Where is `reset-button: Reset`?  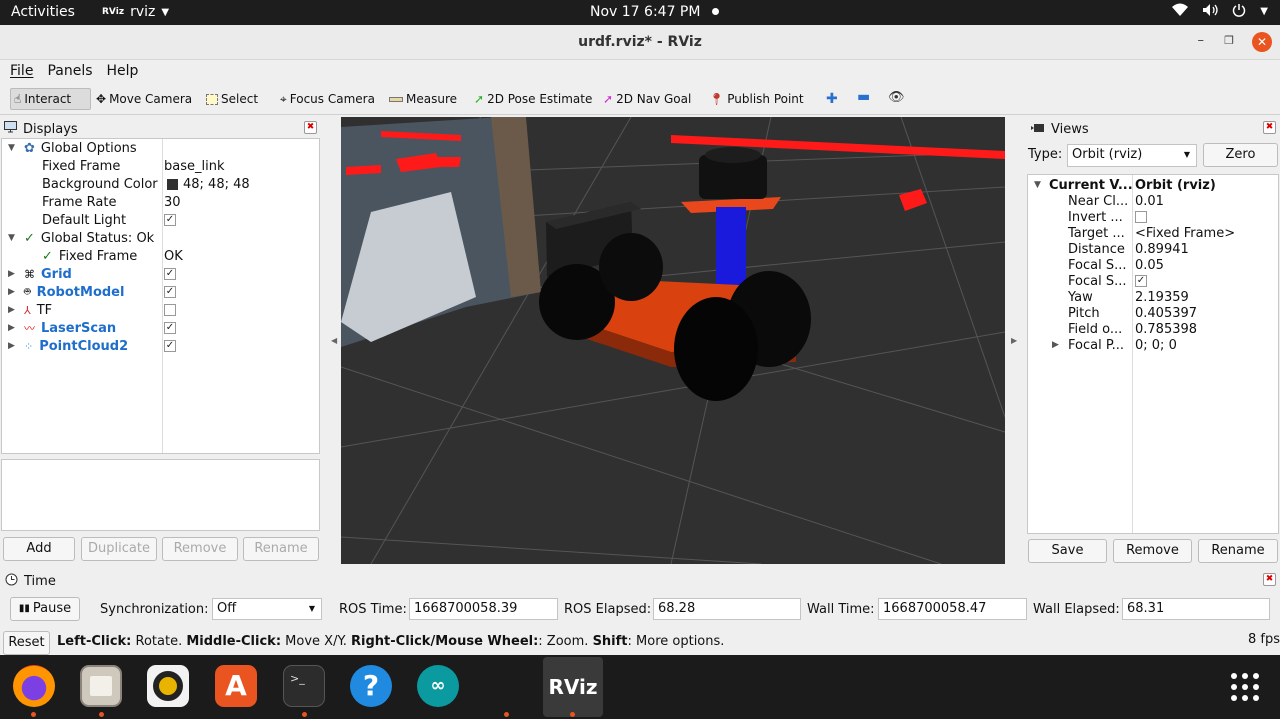 reset-button: Reset is located at coordinates (26, 643).